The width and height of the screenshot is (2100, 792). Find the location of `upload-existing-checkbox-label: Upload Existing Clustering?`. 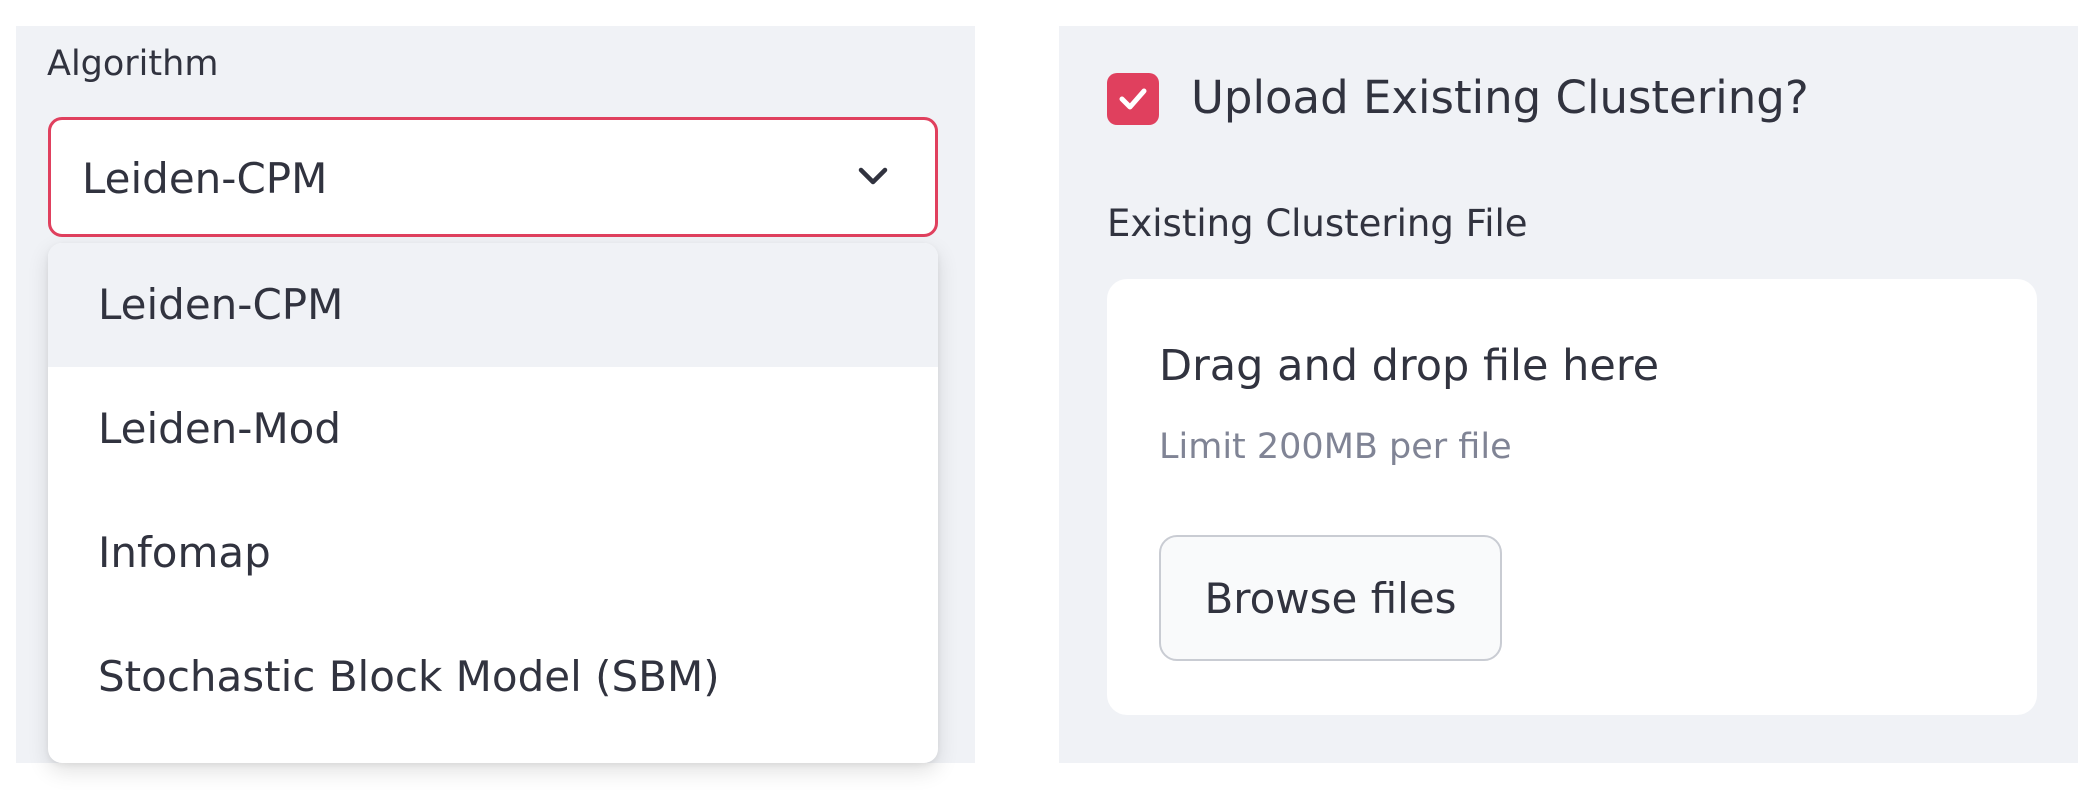

upload-existing-checkbox-label: Upload Existing Clustering? is located at coordinates (1500, 97).